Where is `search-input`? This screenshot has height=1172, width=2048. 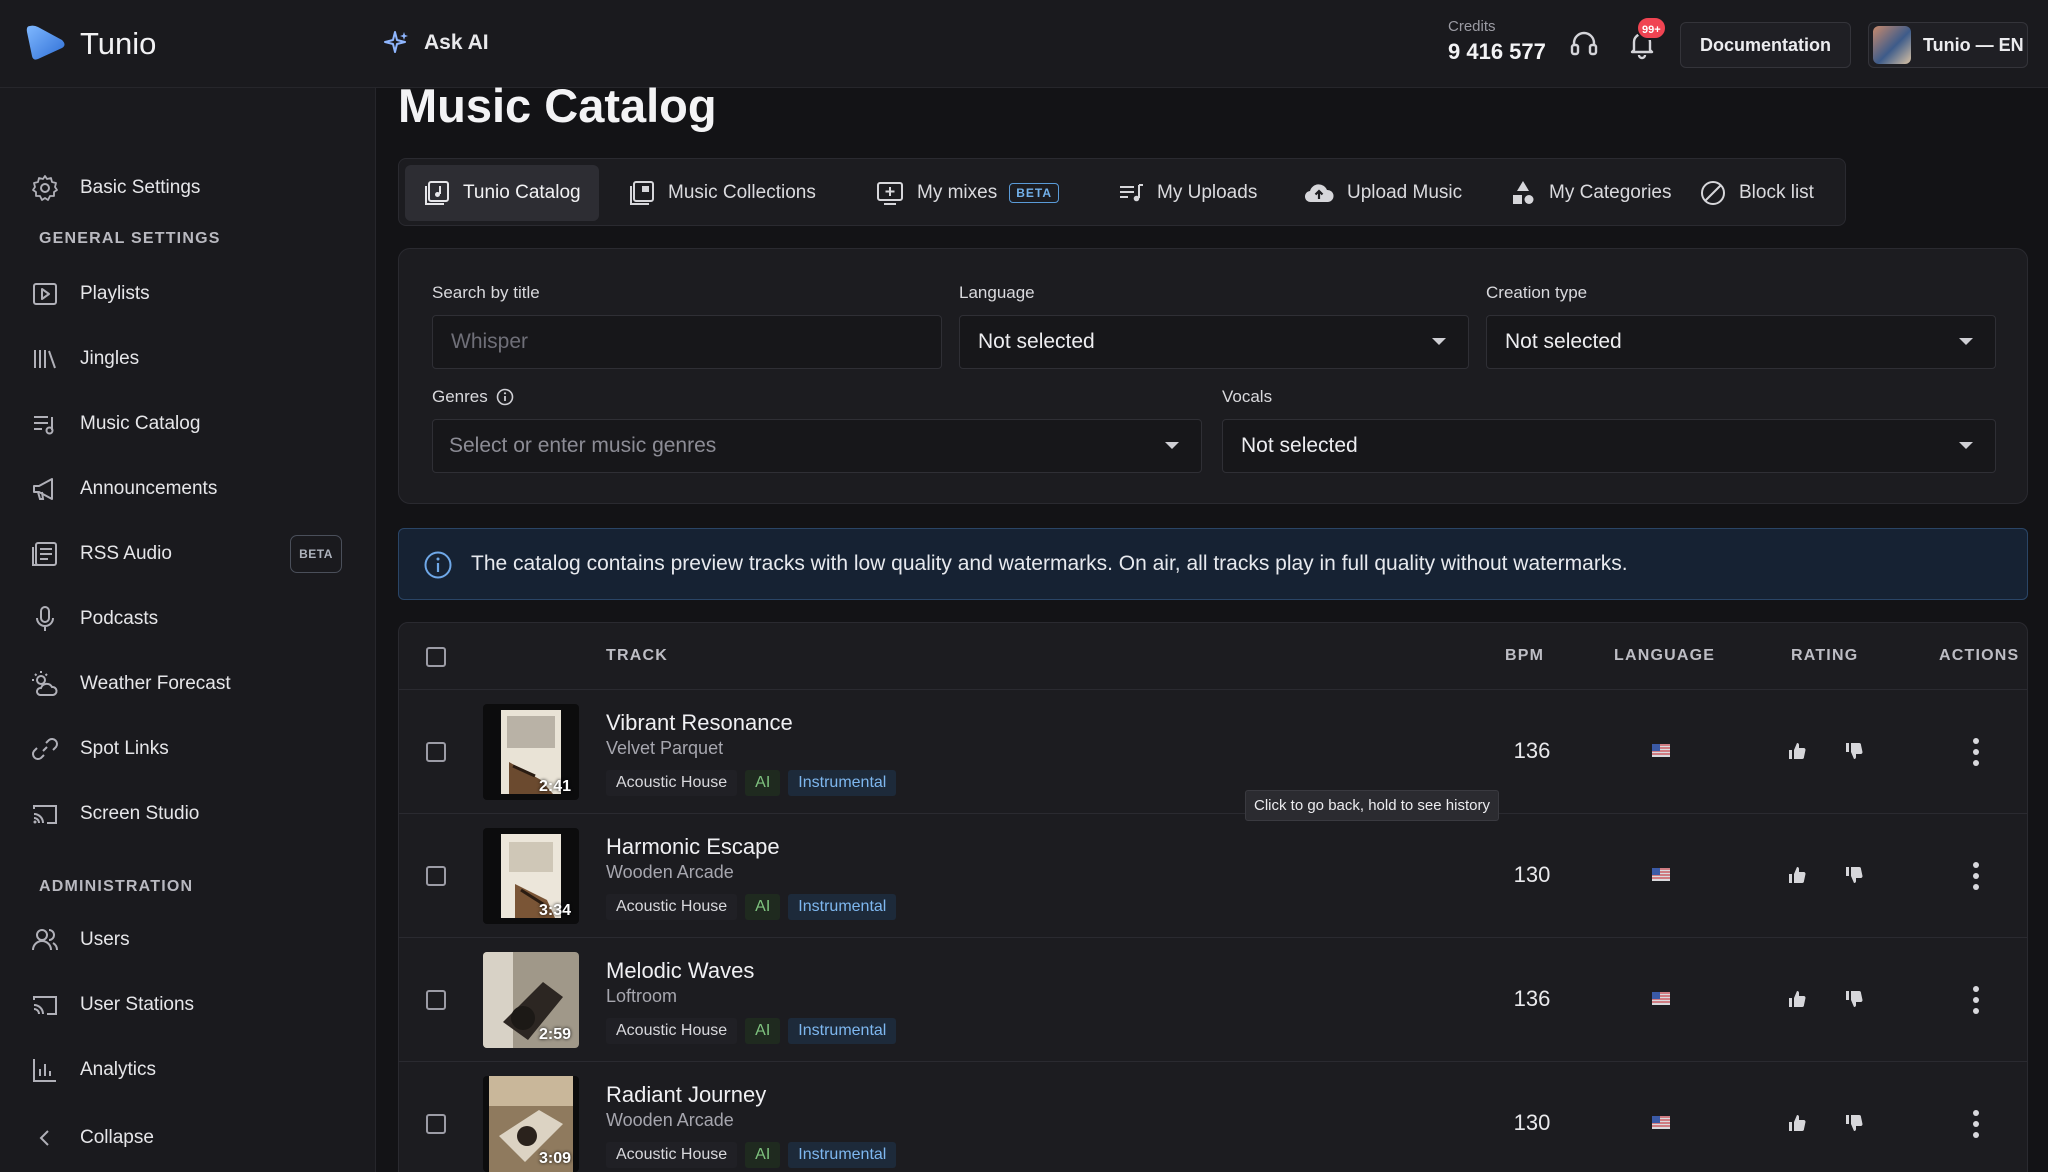
search-input is located at coordinates (687, 342).